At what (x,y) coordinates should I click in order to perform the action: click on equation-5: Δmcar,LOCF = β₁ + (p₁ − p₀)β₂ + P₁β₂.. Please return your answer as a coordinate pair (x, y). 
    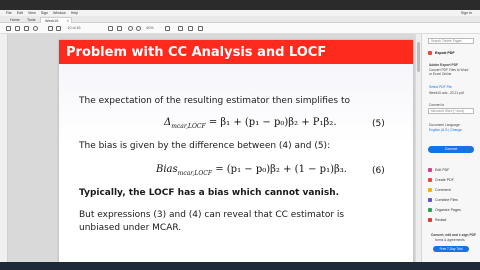
    Looking at the image, I should click on (250, 123).